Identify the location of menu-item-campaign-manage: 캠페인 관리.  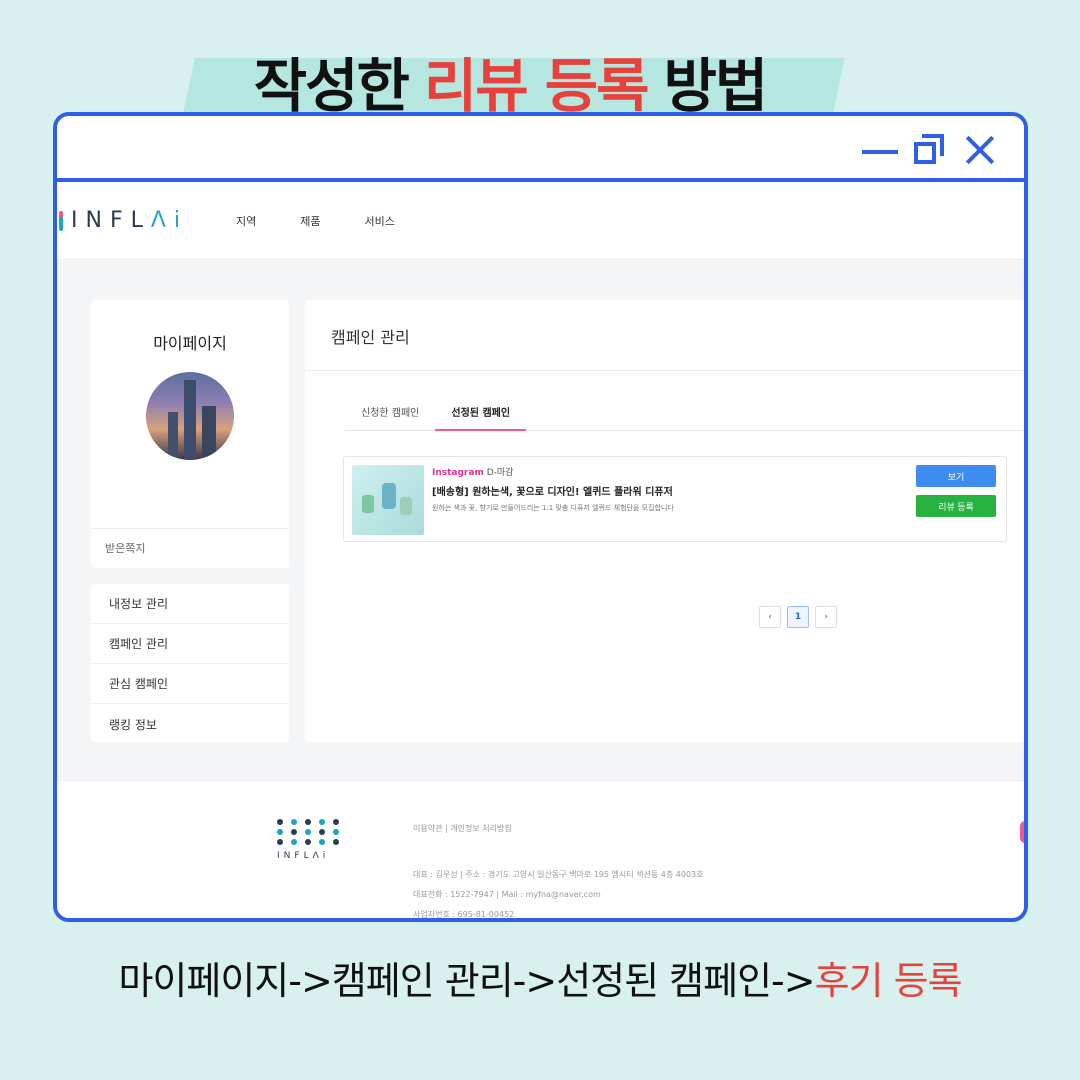
(190, 644).